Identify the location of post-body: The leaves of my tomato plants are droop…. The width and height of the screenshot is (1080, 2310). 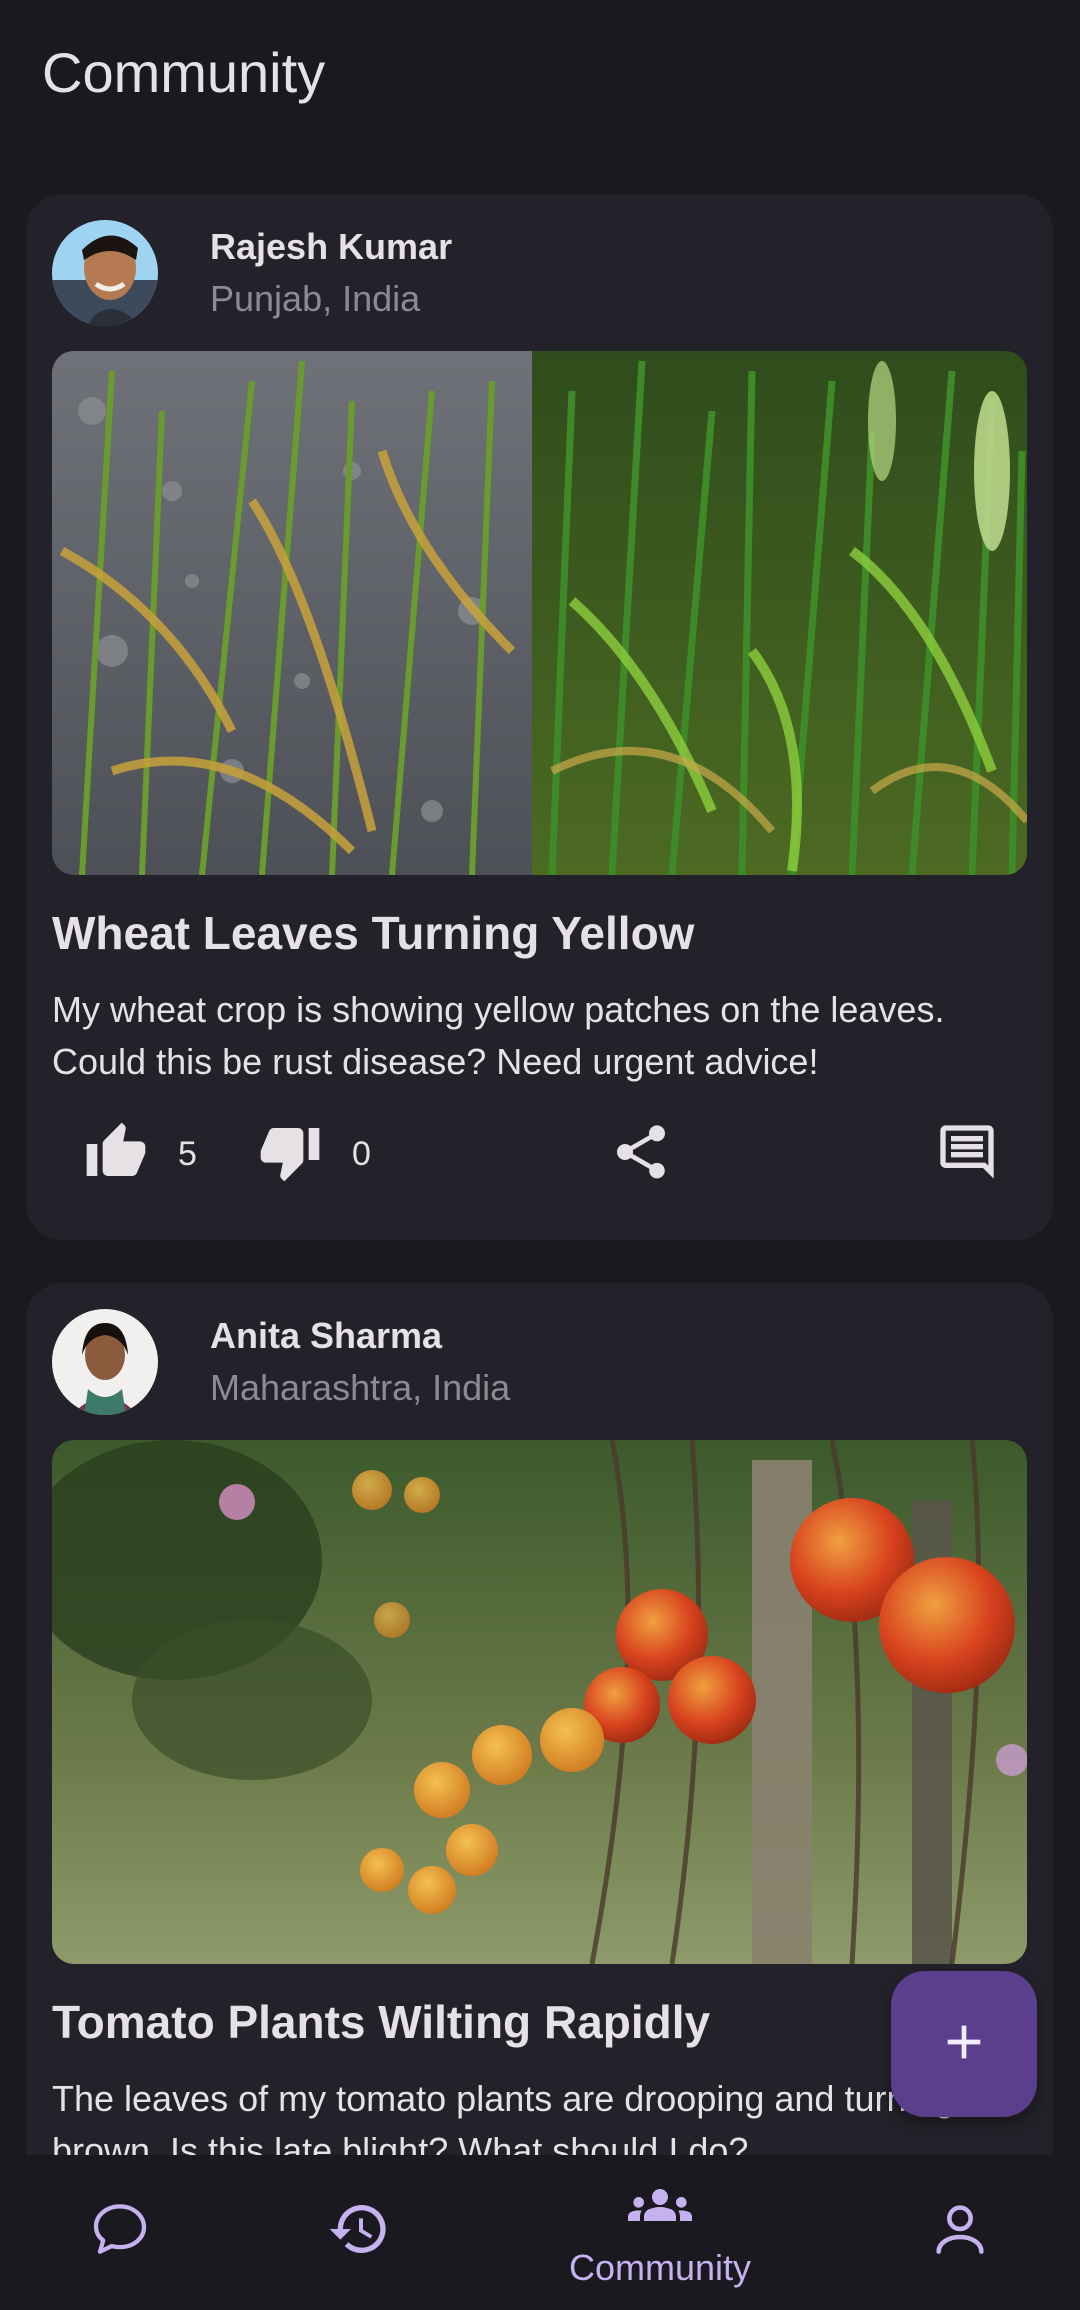
(503, 2116).